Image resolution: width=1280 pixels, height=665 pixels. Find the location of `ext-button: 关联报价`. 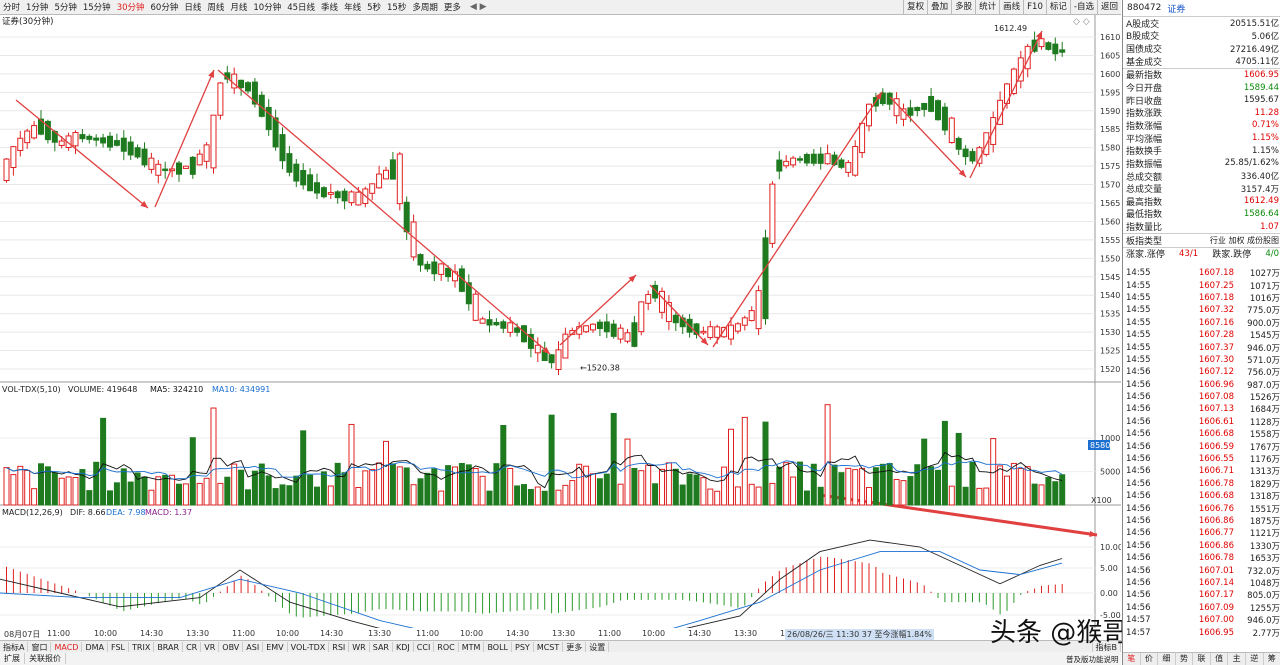

ext-button: 关联报价 is located at coordinates (45, 658).